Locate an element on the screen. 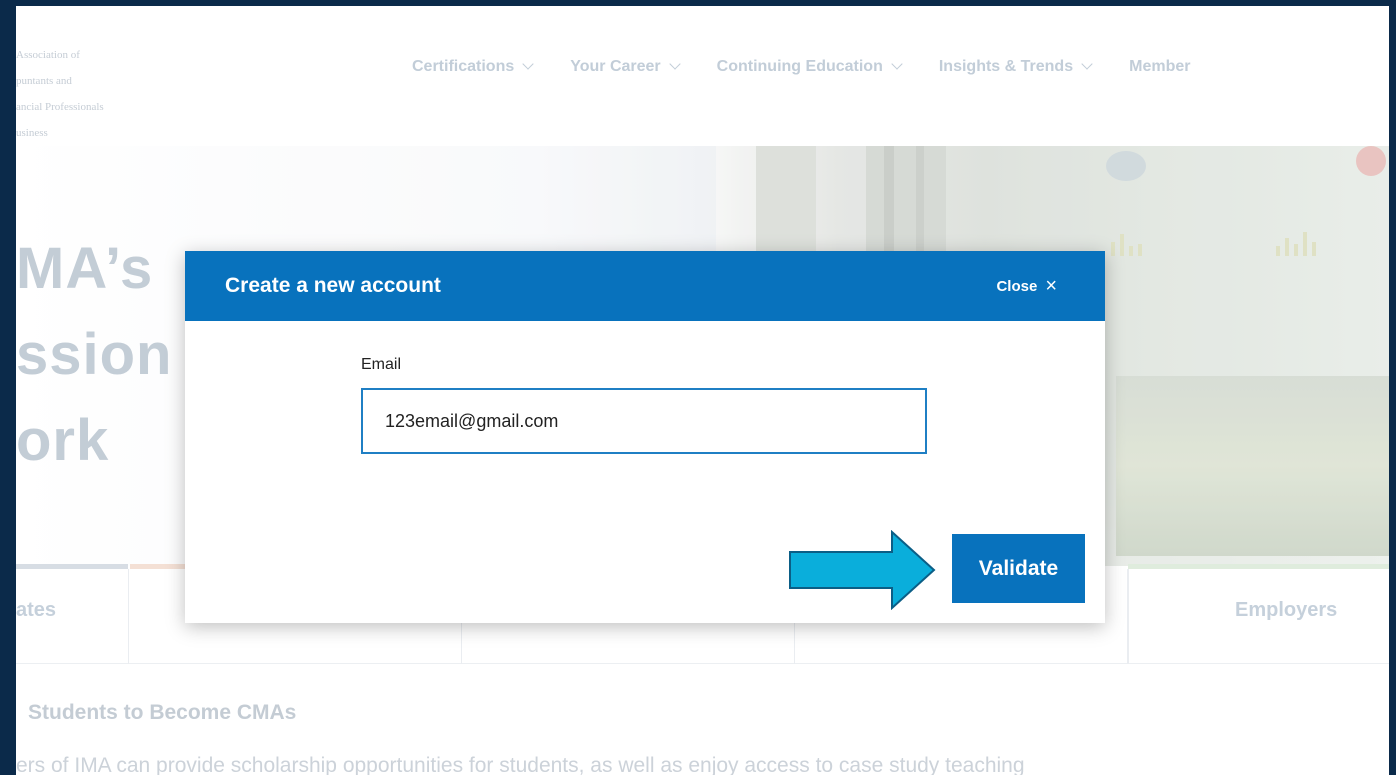 The height and width of the screenshot is (775, 1396). close-button: Close × is located at coordinates (1026, 286).